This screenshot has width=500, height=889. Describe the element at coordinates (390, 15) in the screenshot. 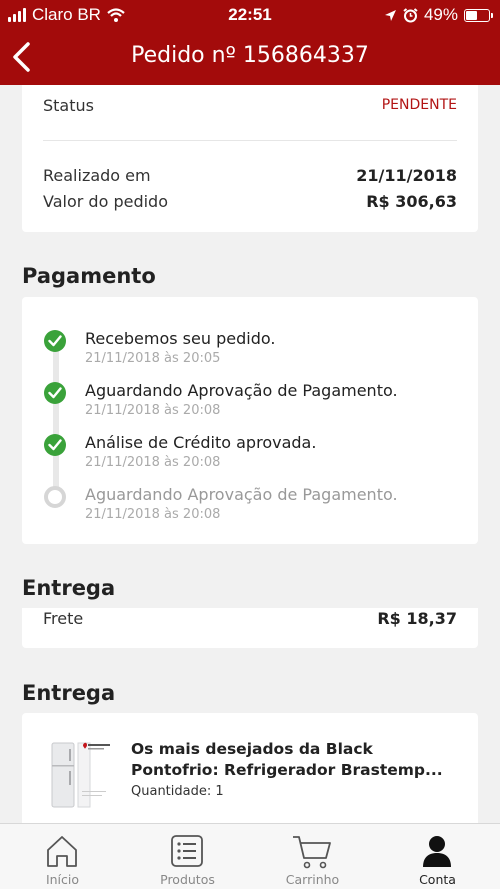

I see `location-arrow-icon` at that location.